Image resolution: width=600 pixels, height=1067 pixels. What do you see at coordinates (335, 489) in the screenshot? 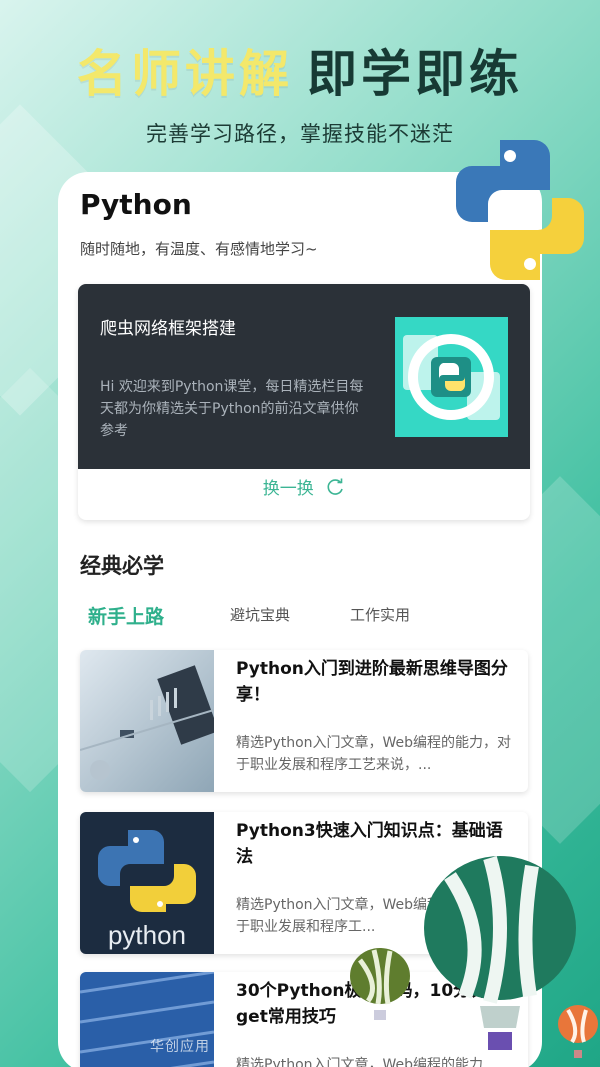
I see `refresh-icon` at bounding box center [335, 489].